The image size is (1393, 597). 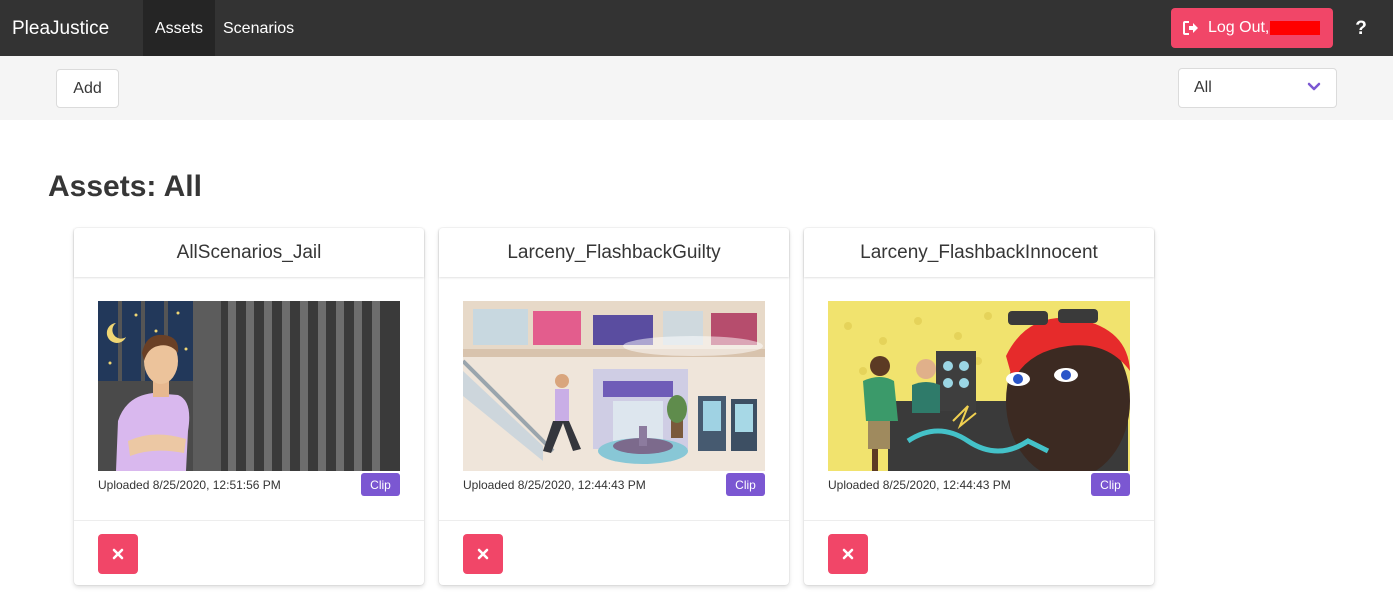 What do you see at coordinates (1190, 28) in the screenshot?
I see `sign-out-icon` at bounding box center [1190, 28].